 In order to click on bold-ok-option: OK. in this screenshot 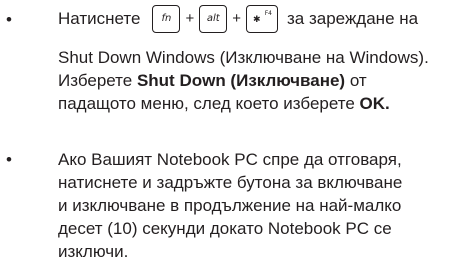, I will do `click(374, 103)`.